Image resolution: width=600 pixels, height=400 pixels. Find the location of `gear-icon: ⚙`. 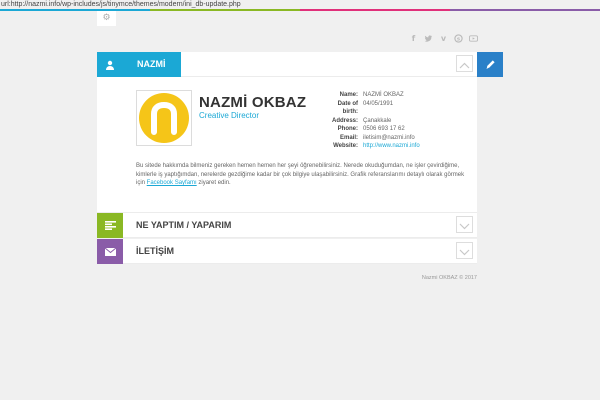

gear-icon: ⚙ is located at coordinates (106, 18).